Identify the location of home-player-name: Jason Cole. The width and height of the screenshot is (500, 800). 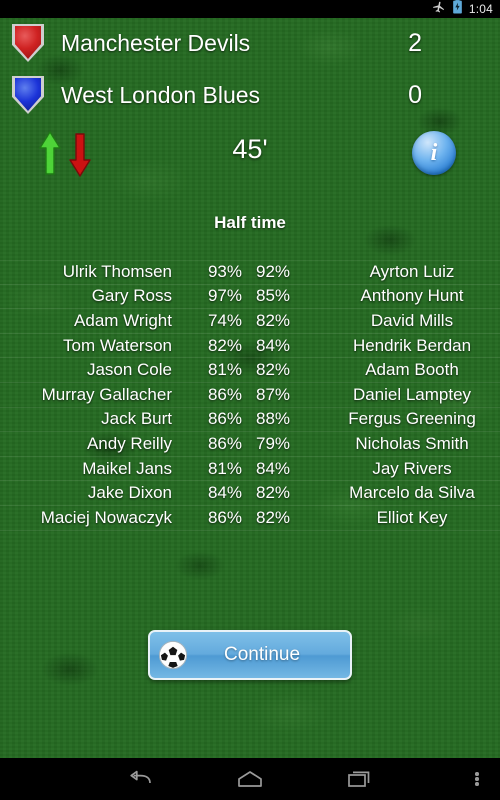
(129, 370).